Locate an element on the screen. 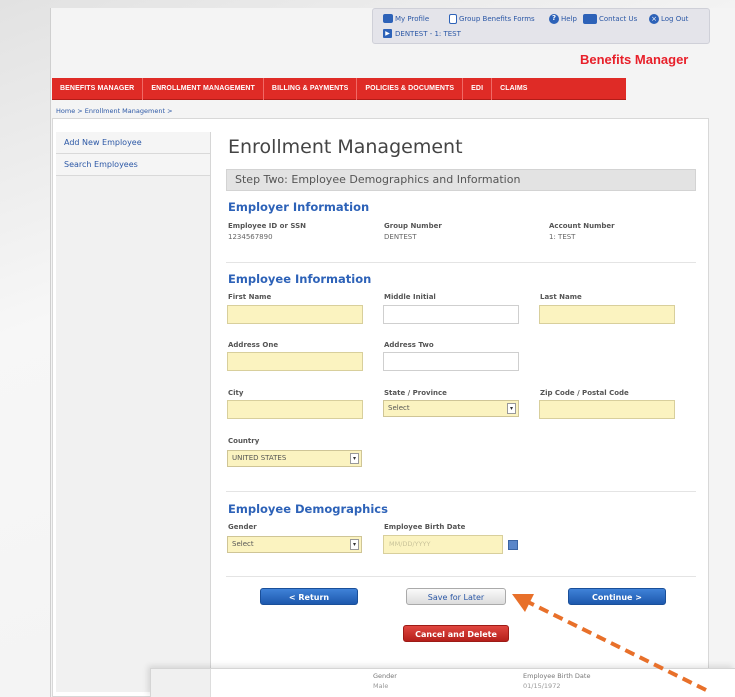  nav-policies-documents: POLICIES & DOCUMENTS is located at coordinates (410, 88).